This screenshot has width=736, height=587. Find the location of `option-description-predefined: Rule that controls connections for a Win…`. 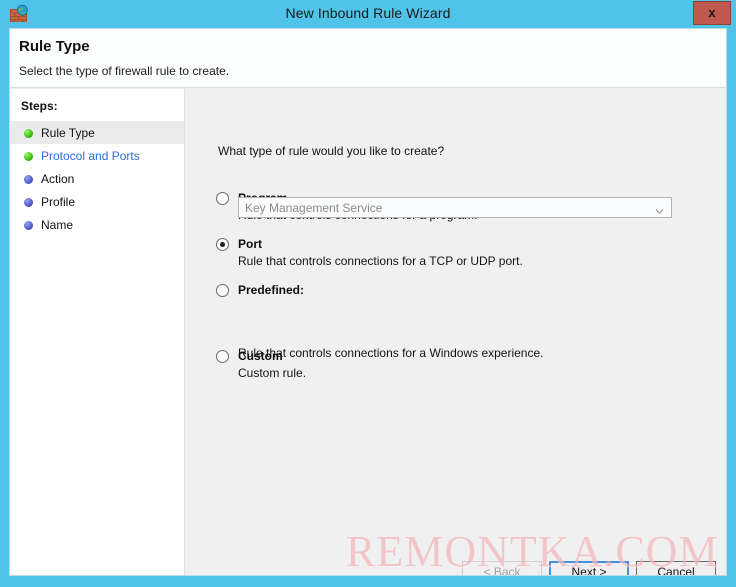

option-description-predefined: Rule that controls connections for a Win… is located at coordinates (391, 353).